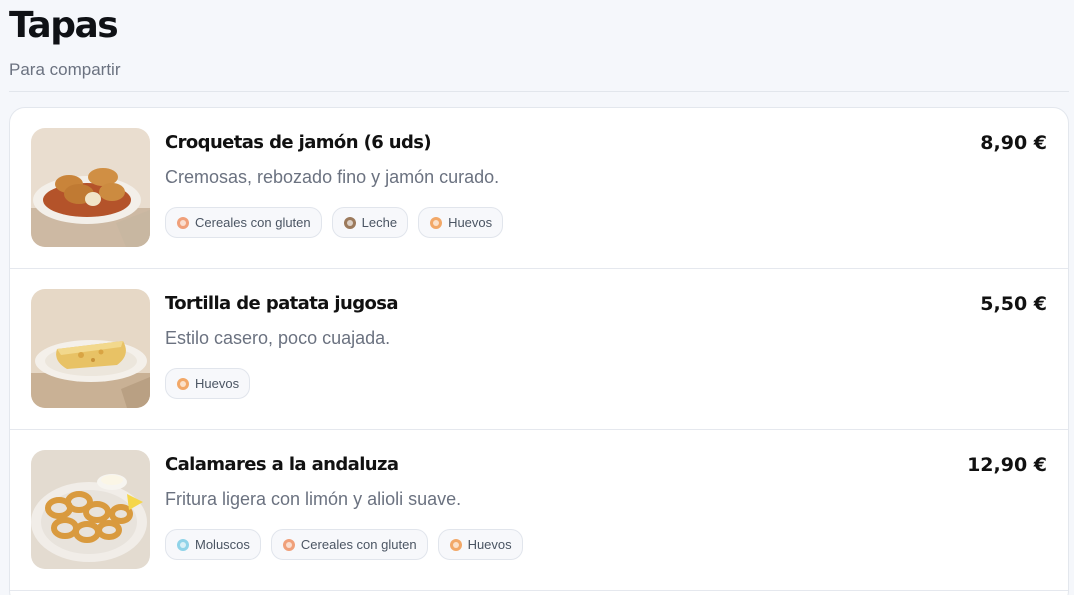 The image size is (1074, 595). What do you see at coordinates (298, 142) in the screenshot?
I see `item-name: Croquetas de jamón (6 uds)` at bounding box center [298, 142].